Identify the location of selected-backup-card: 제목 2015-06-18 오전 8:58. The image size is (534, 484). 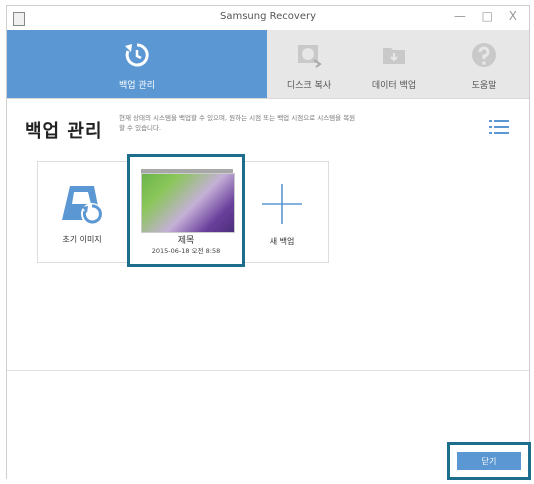
(186, 210).